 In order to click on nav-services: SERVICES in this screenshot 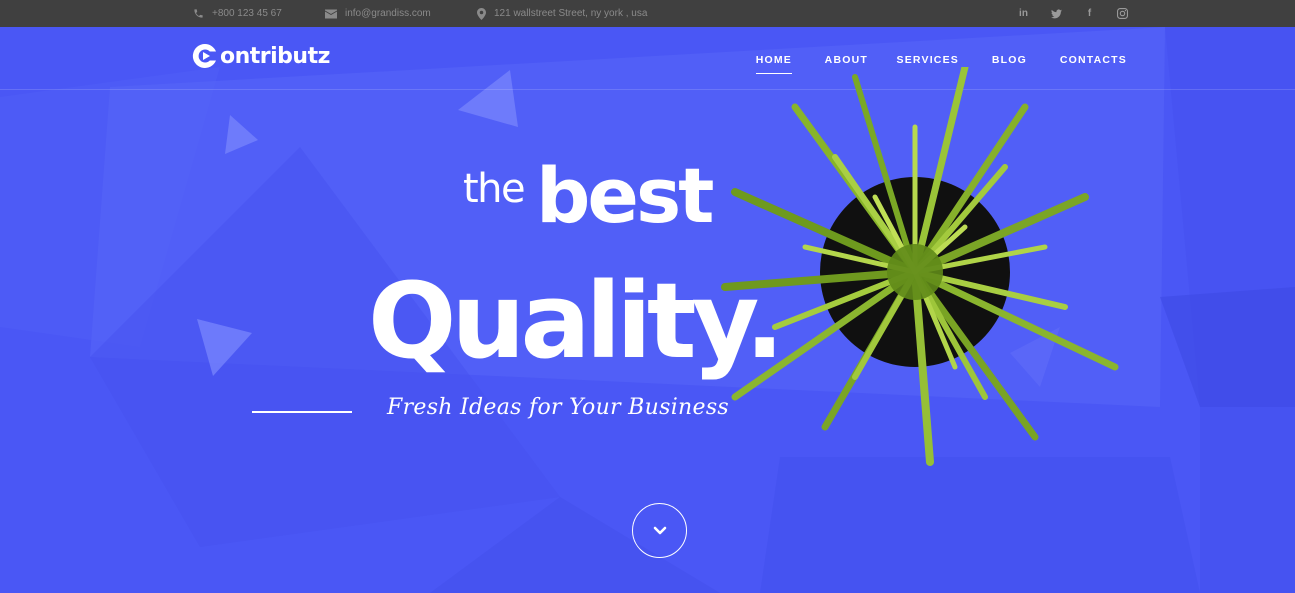, I will do `click(927, 60)`.